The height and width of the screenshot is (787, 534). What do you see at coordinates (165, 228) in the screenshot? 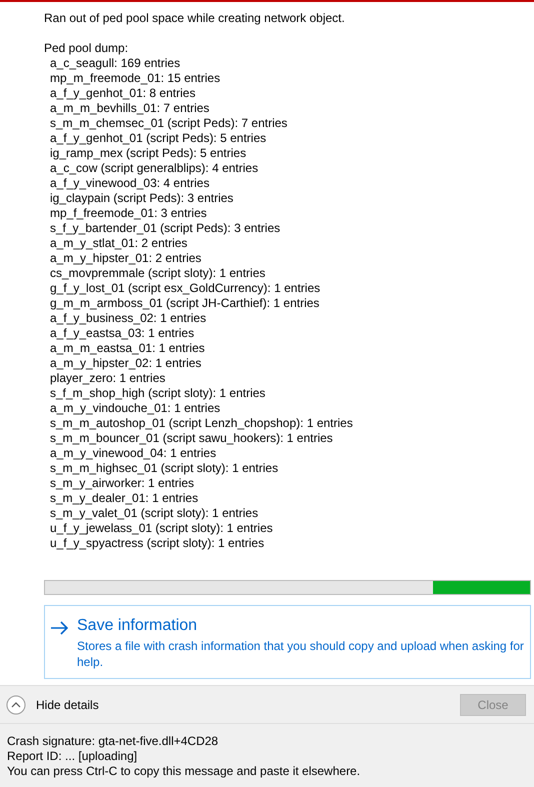
I see `dump-entry: s_f_y_bartender_01 (script Peds): 3 entries` at bounding box center [165, 228].